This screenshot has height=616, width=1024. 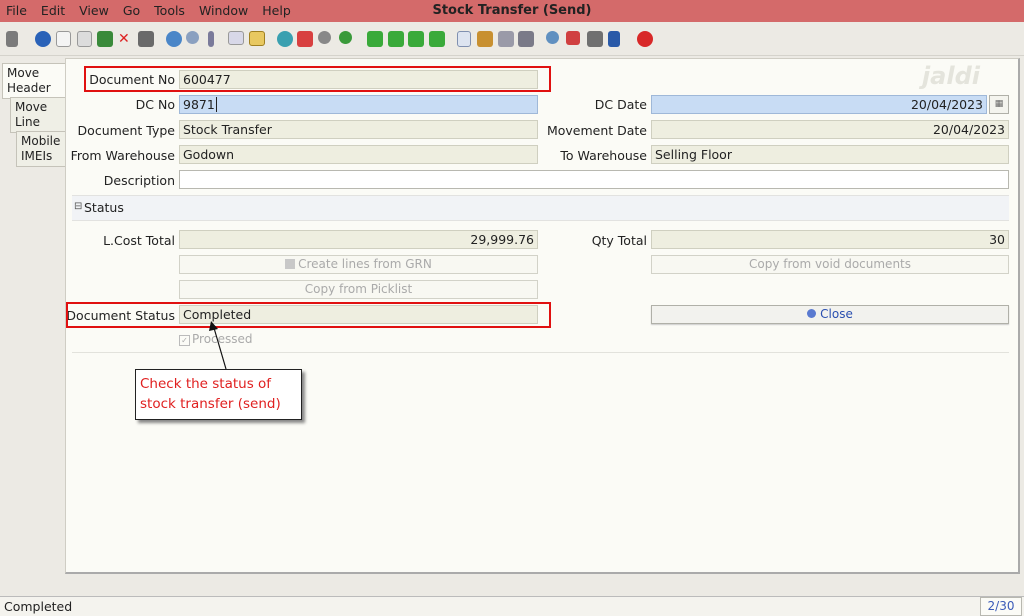 What do you see at coordinates (512, 606) in the screenshot?
I see `status-bar: Completed 2/30` at bounding box center [512, 606].